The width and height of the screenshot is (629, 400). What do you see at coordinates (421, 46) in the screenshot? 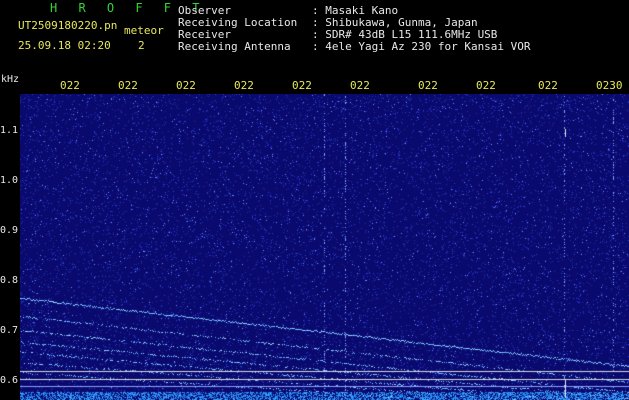
I see `antenna-value: : 4ele Yagi Az 230 for Kansai VOR` at bounding box center [421, 46].